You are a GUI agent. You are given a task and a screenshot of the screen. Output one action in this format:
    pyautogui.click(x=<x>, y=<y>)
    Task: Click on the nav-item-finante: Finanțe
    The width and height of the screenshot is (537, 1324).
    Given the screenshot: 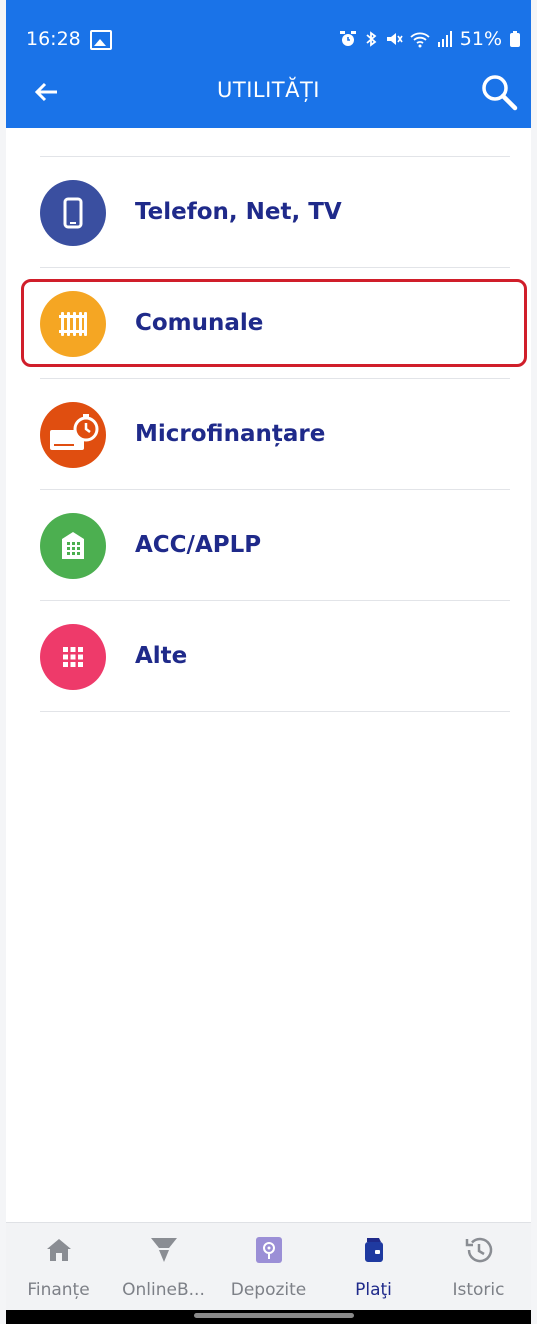 What is the action you would take?
    pyautogui.click(x=58, y=1267)
    